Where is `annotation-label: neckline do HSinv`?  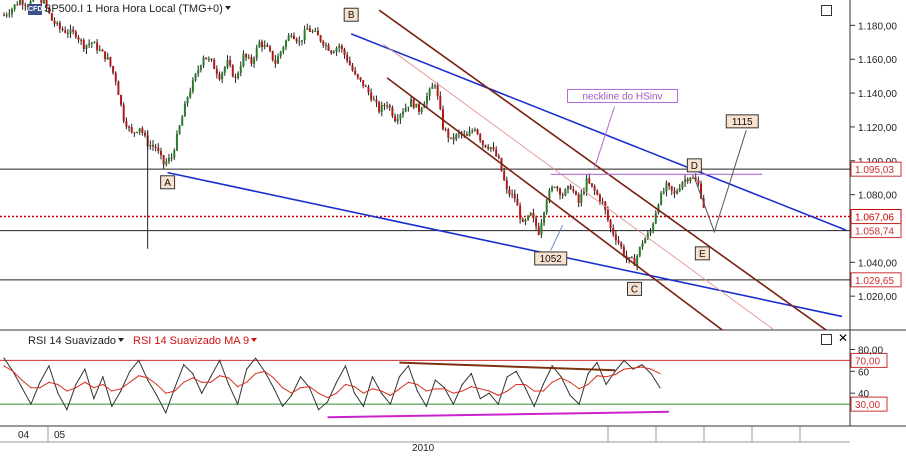 annotation-label: neckline do HSinv is located at coordinates (623, 96).